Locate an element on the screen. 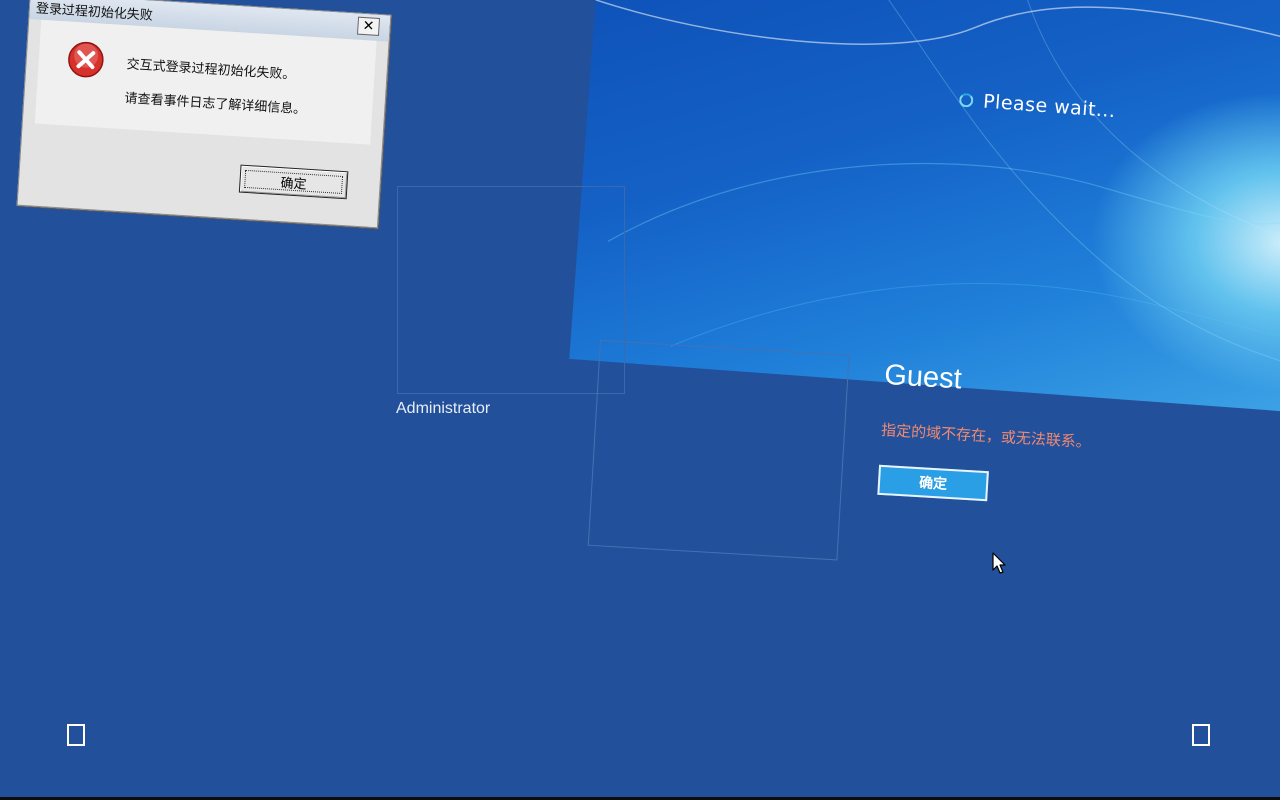 This screenshot has width=1280, height=800. mouse-cursor-icon is located at coordinates (999, 563).